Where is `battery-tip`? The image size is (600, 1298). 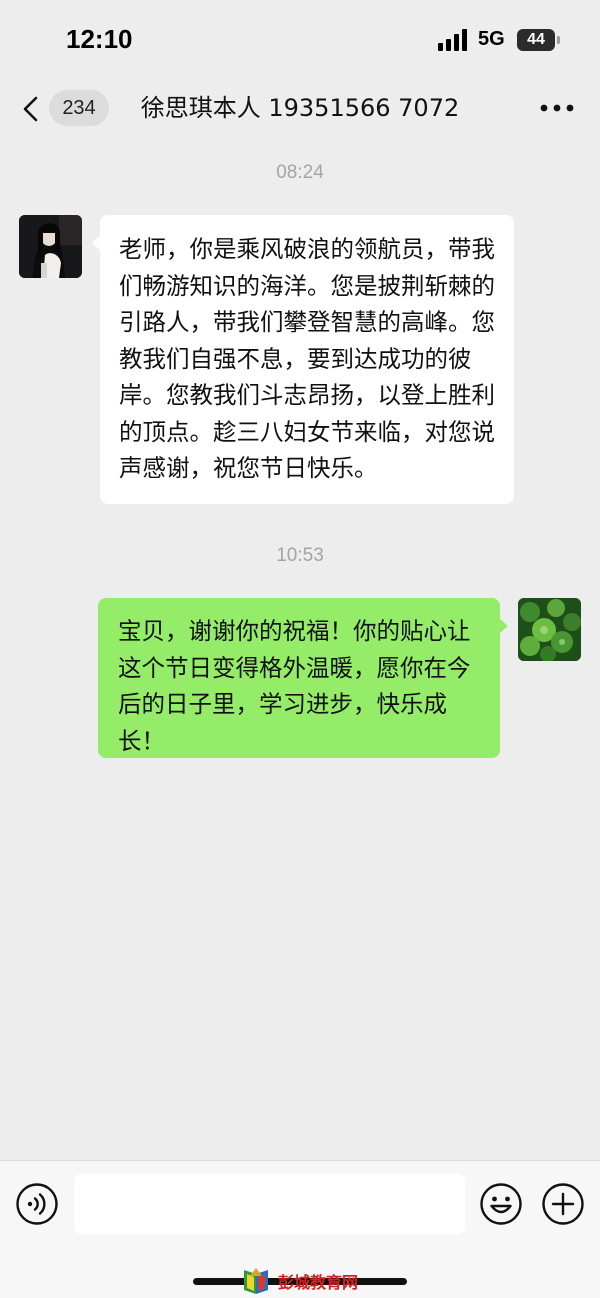
battery-tip is located at coordinates (558, 40).